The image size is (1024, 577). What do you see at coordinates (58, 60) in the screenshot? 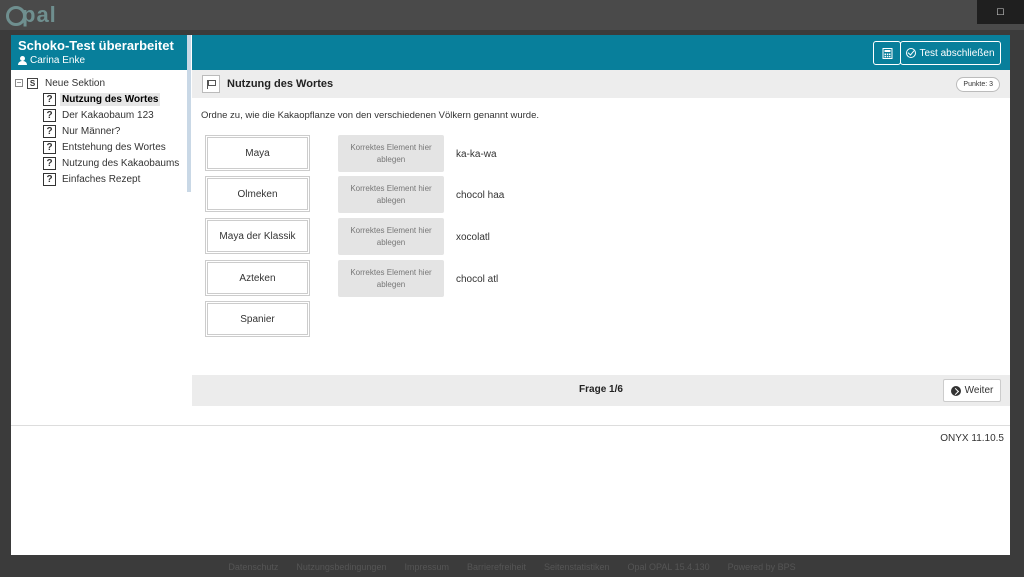
I see `user-name: Carina Enke` at bounding box center [58, 60].